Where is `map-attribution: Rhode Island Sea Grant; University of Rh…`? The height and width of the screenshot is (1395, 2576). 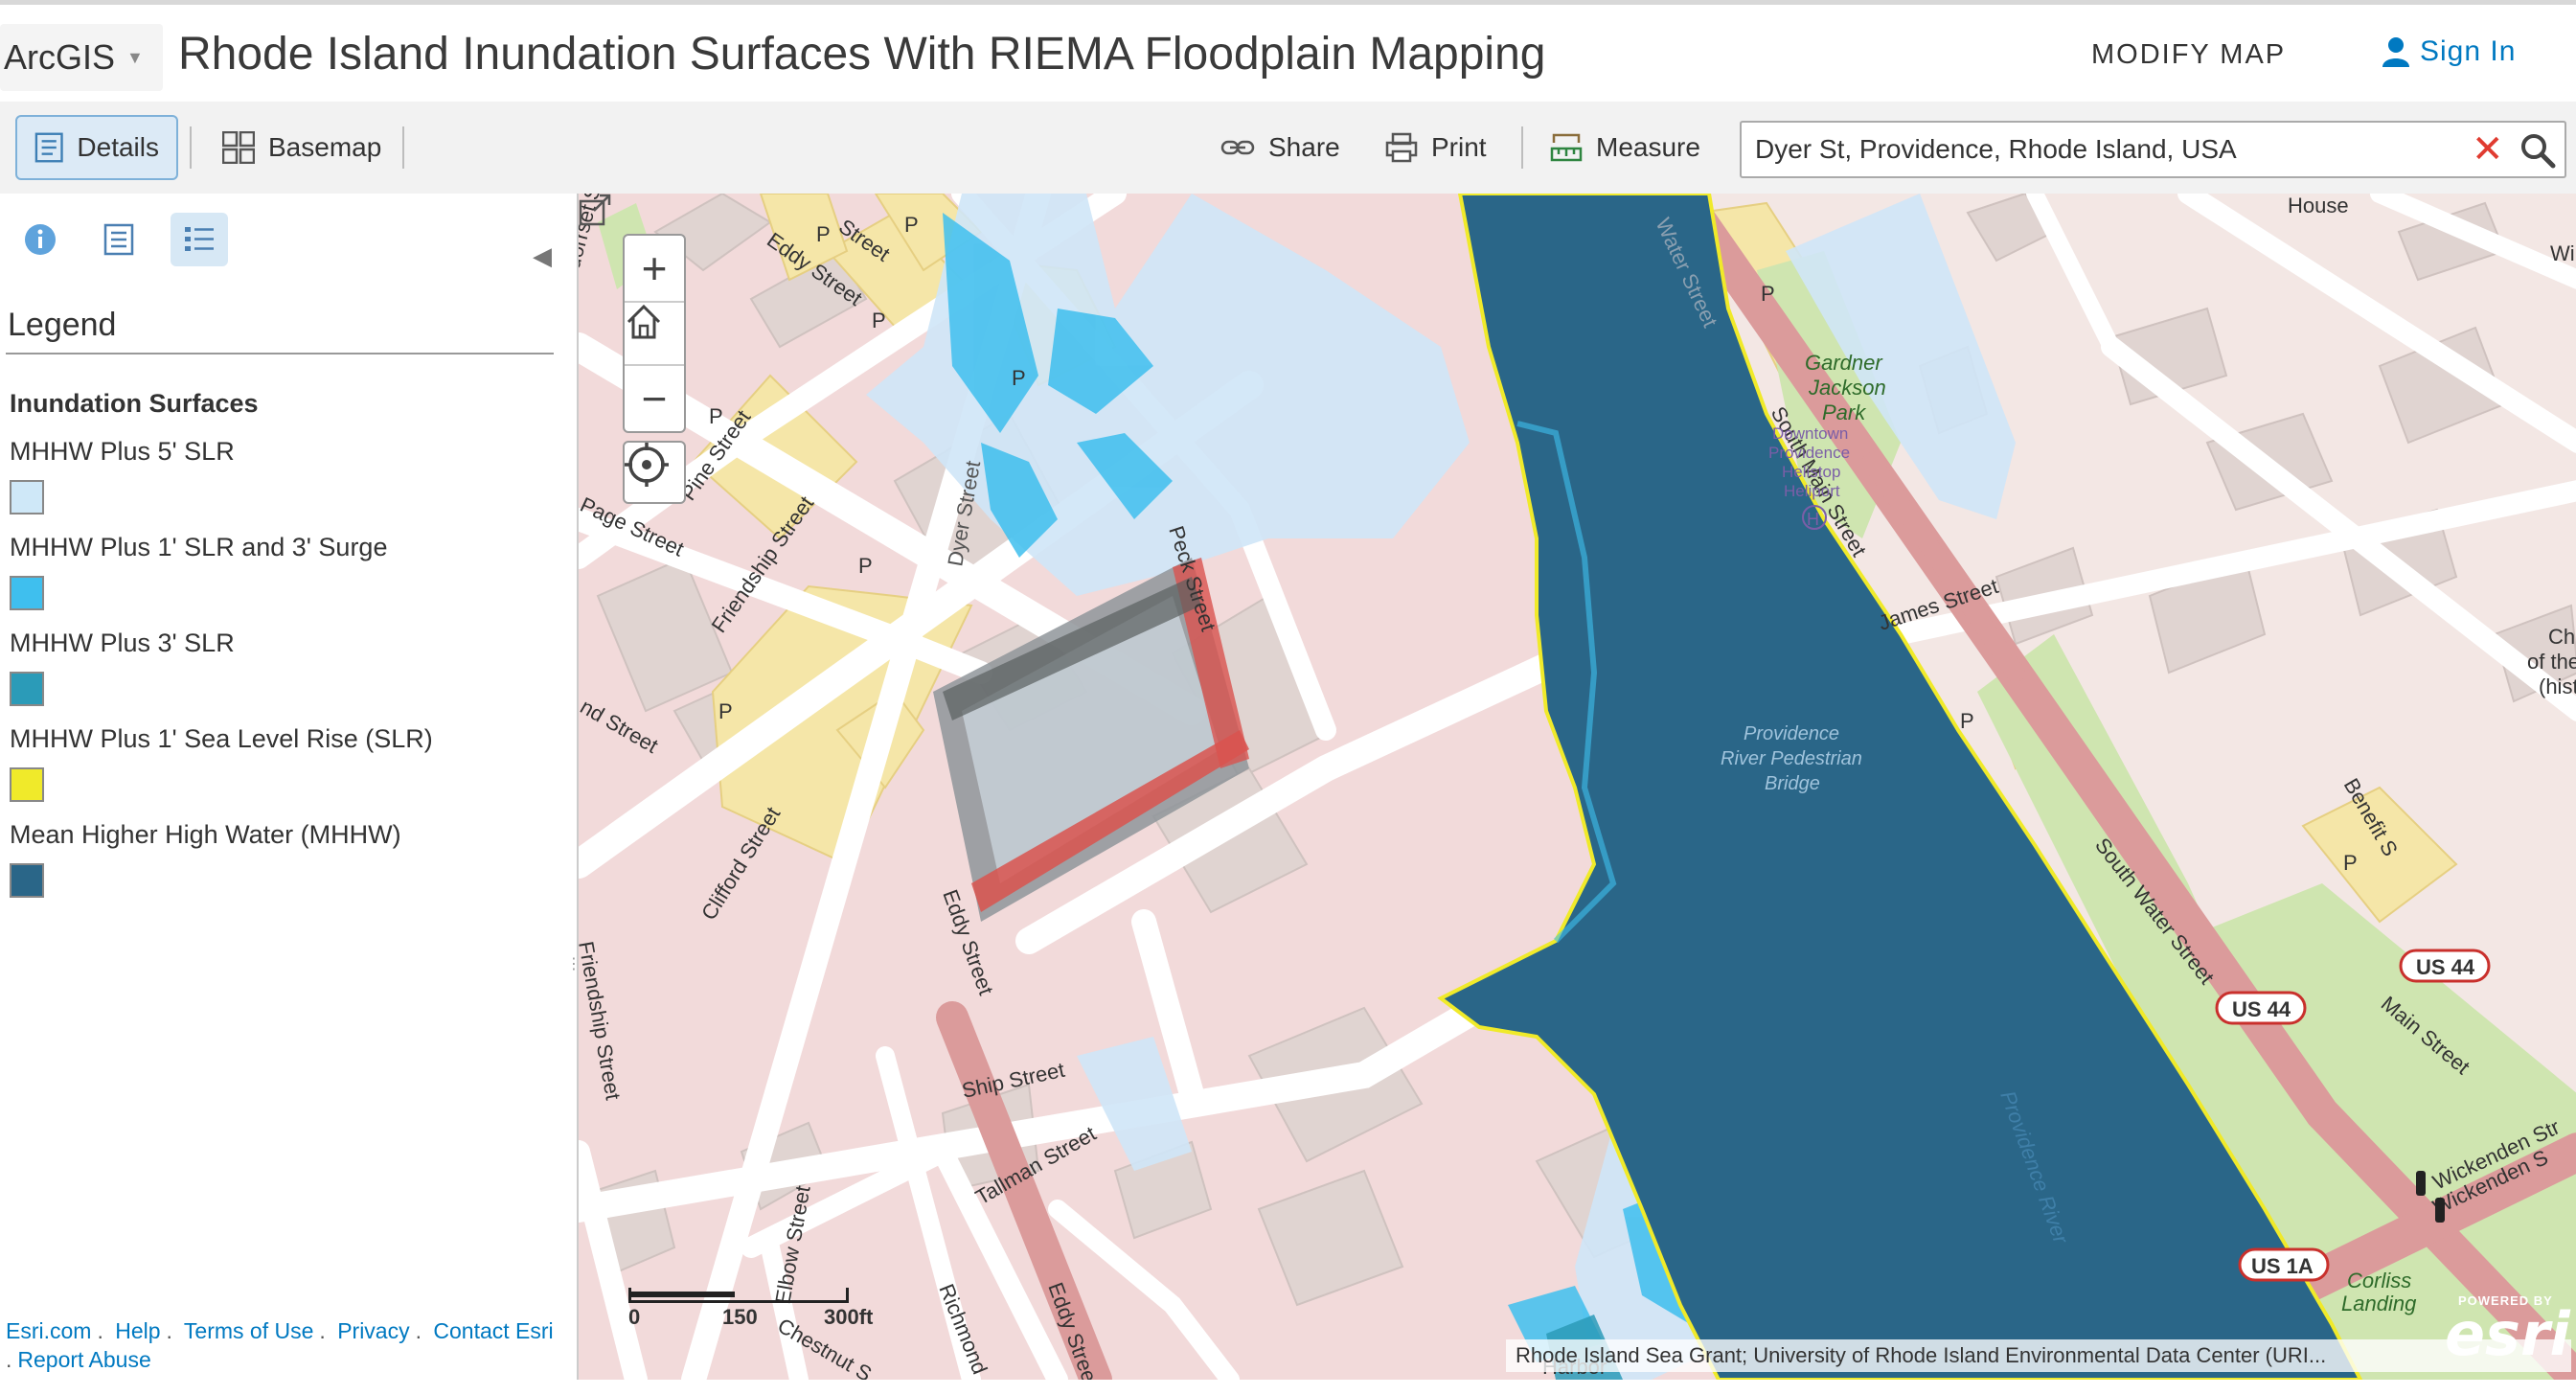
map-attribution: Rhode Island Sea Grant; University of Rh… is located at coordinates (2038, 1355).